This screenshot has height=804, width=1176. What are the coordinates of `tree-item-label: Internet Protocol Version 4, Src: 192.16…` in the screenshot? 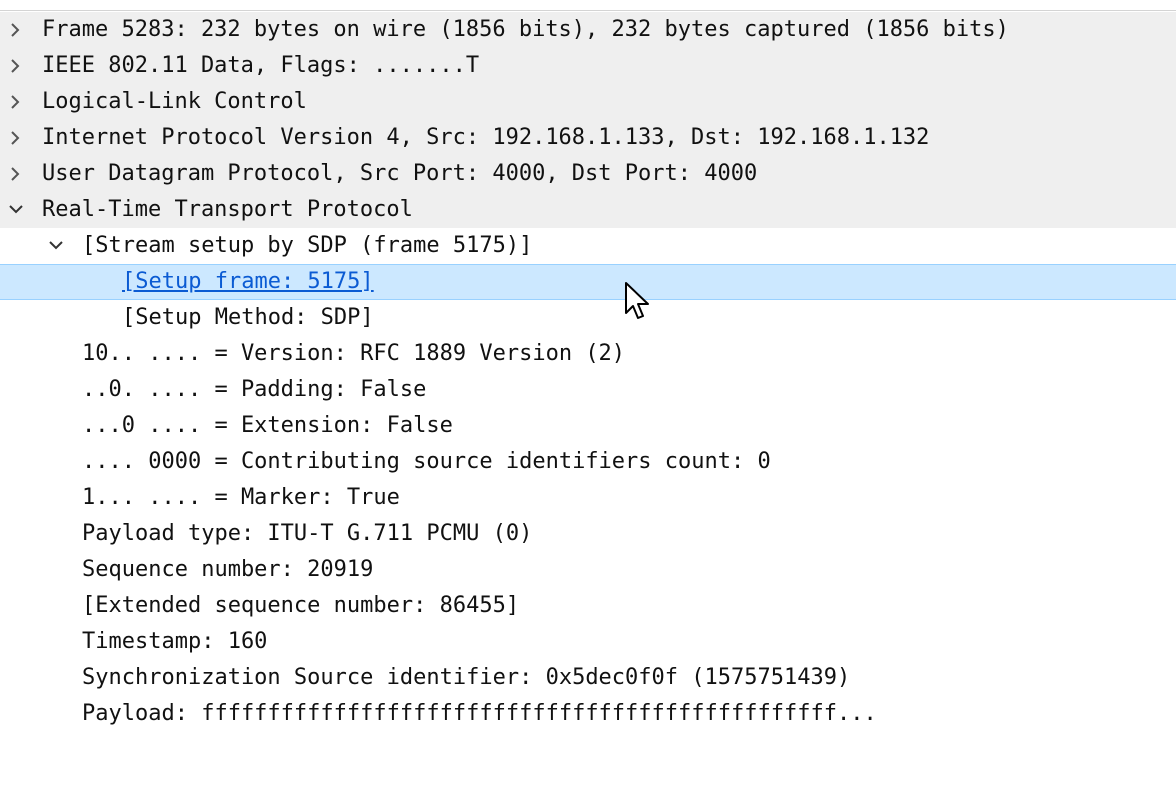 It's located at (486, 137).